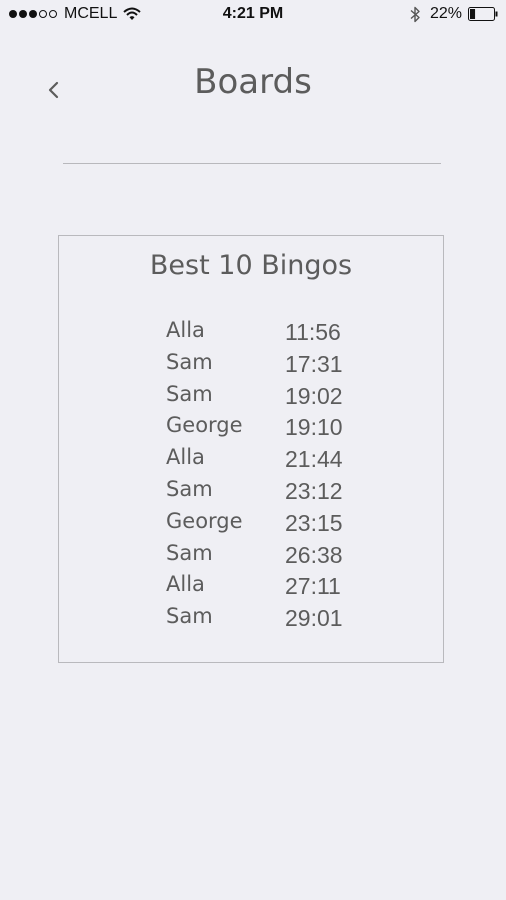  I want to click on score-row: Sam 19:02, so click(251, 398).